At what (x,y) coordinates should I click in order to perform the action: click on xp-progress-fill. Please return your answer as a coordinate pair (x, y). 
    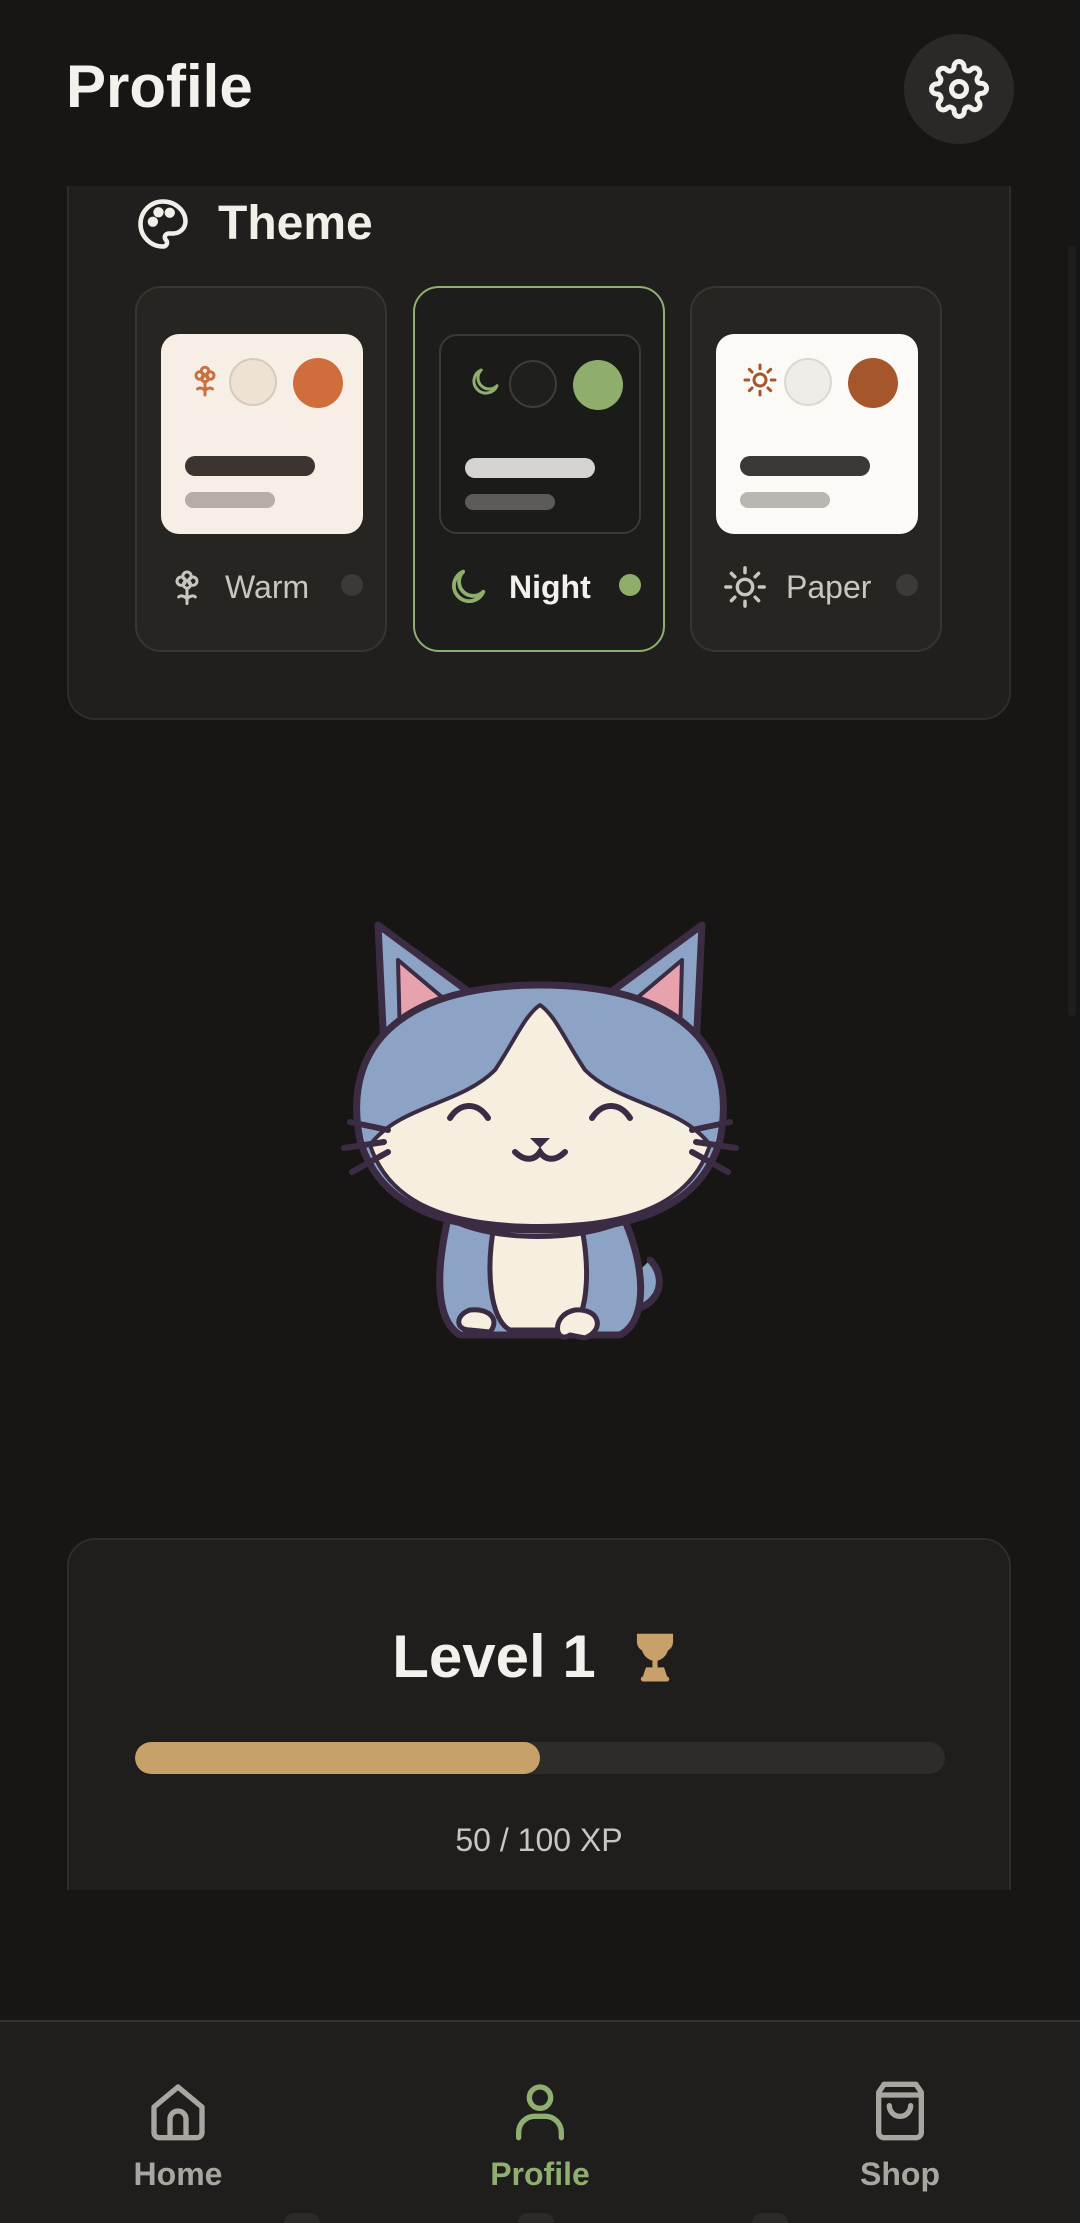
    Looking at the image, I should click on (337, 1758).